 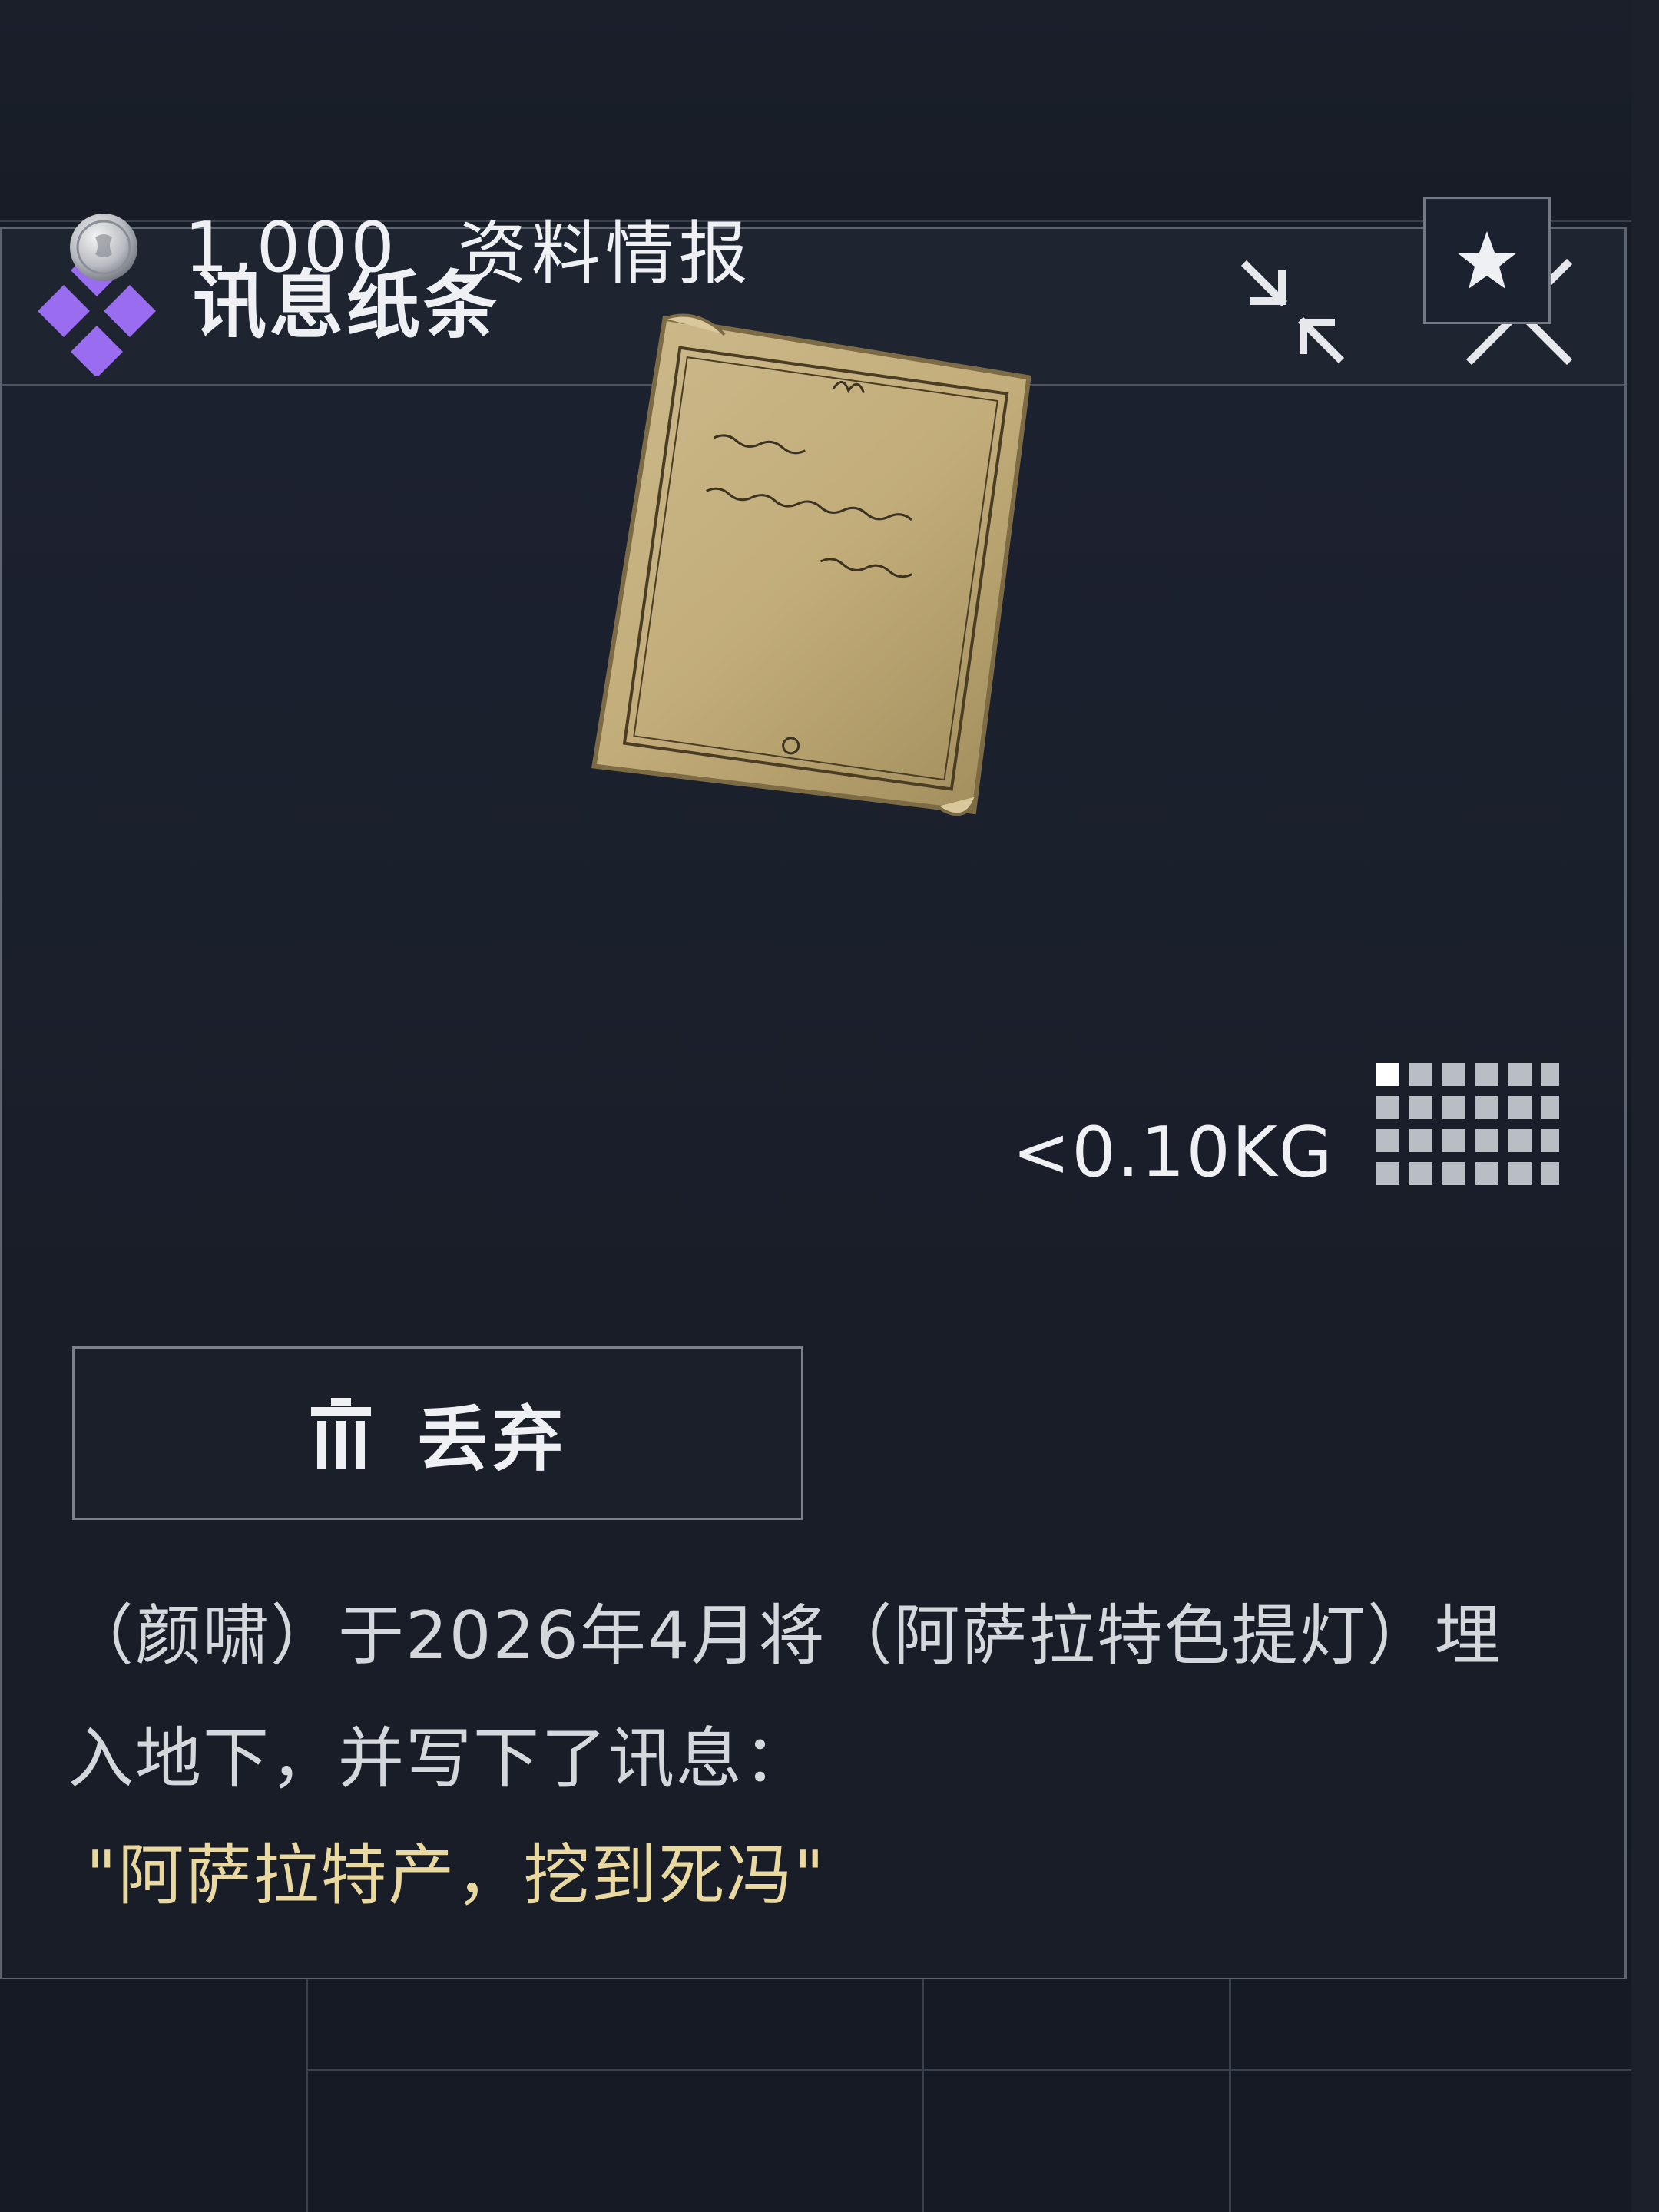 What do you see at coordinates (1173, 1152) in the screenshot?
I see `weight-label: <0.10KG` at bounding box center [1173, 1152].